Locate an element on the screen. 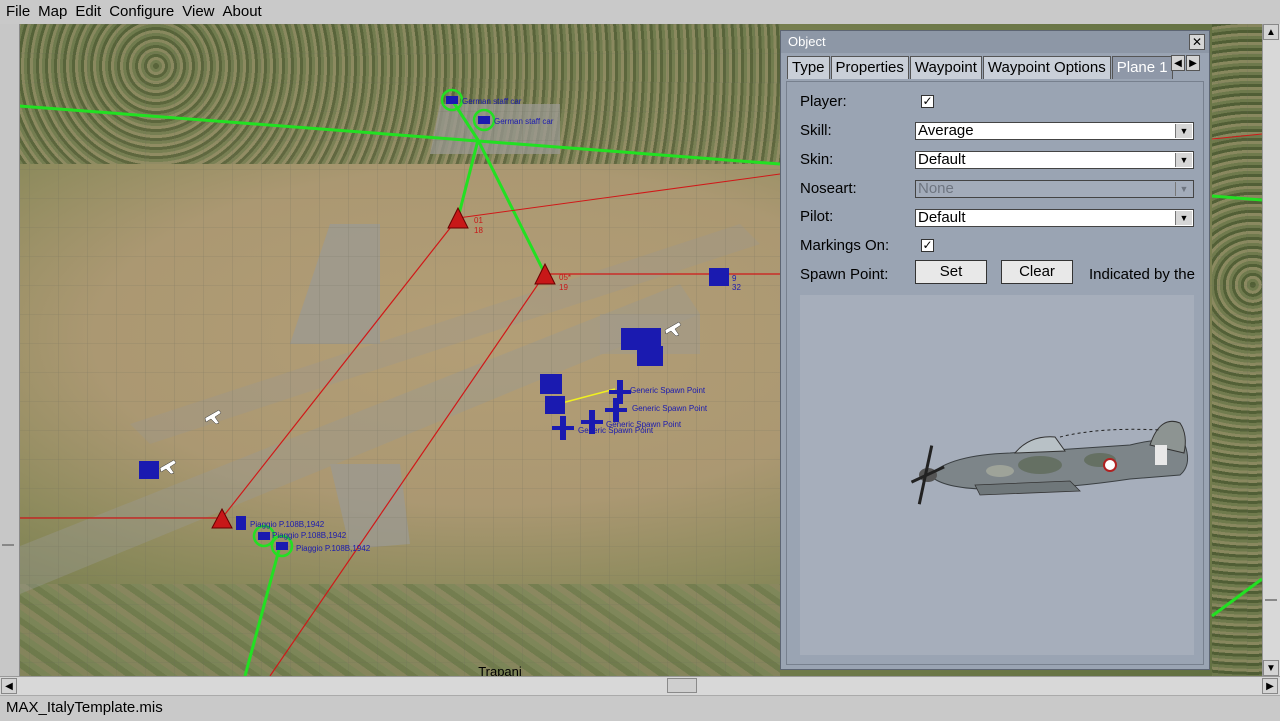 This screenshot has height=721, width=1280. scroll-down-arrow-icon: ▼ is located at coordinates (1271, 668).